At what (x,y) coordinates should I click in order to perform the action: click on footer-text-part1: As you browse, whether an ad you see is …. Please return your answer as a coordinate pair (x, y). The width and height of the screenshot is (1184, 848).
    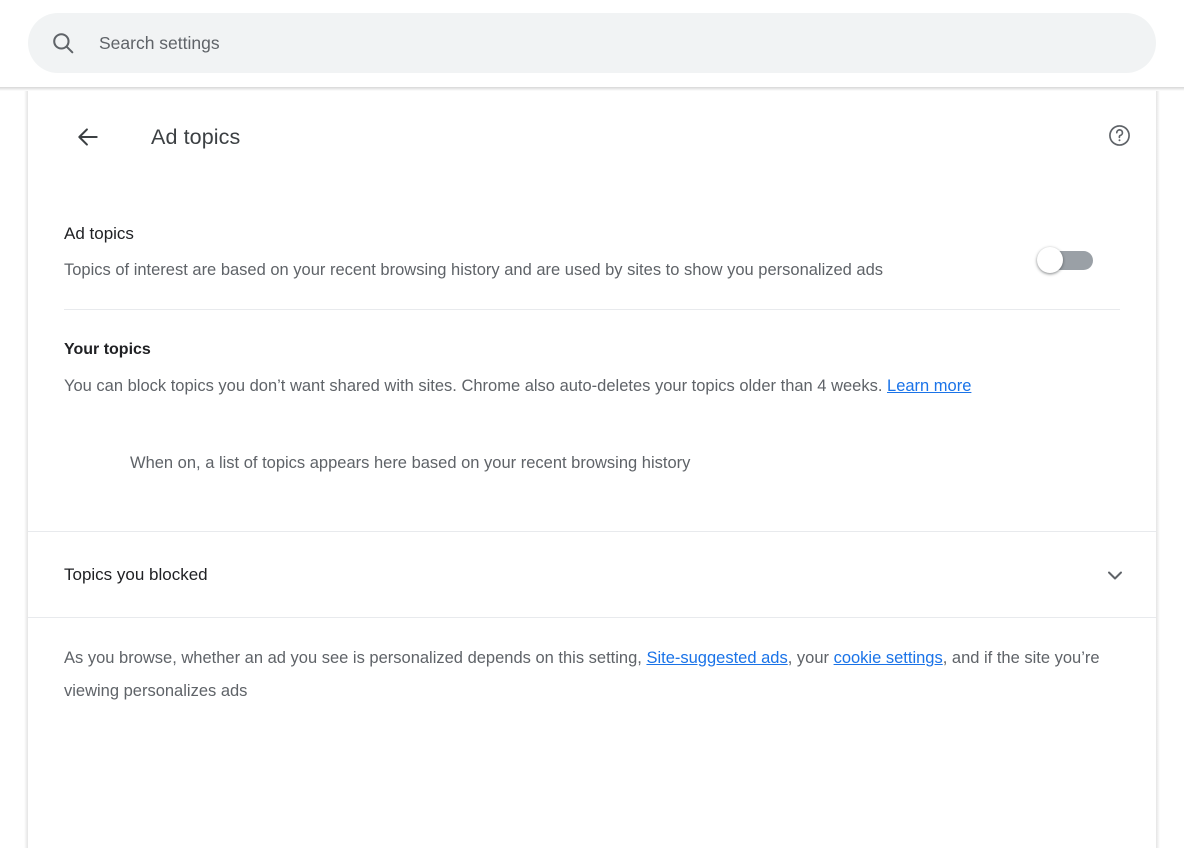
    Looking at the image, I should click on (355, 658).